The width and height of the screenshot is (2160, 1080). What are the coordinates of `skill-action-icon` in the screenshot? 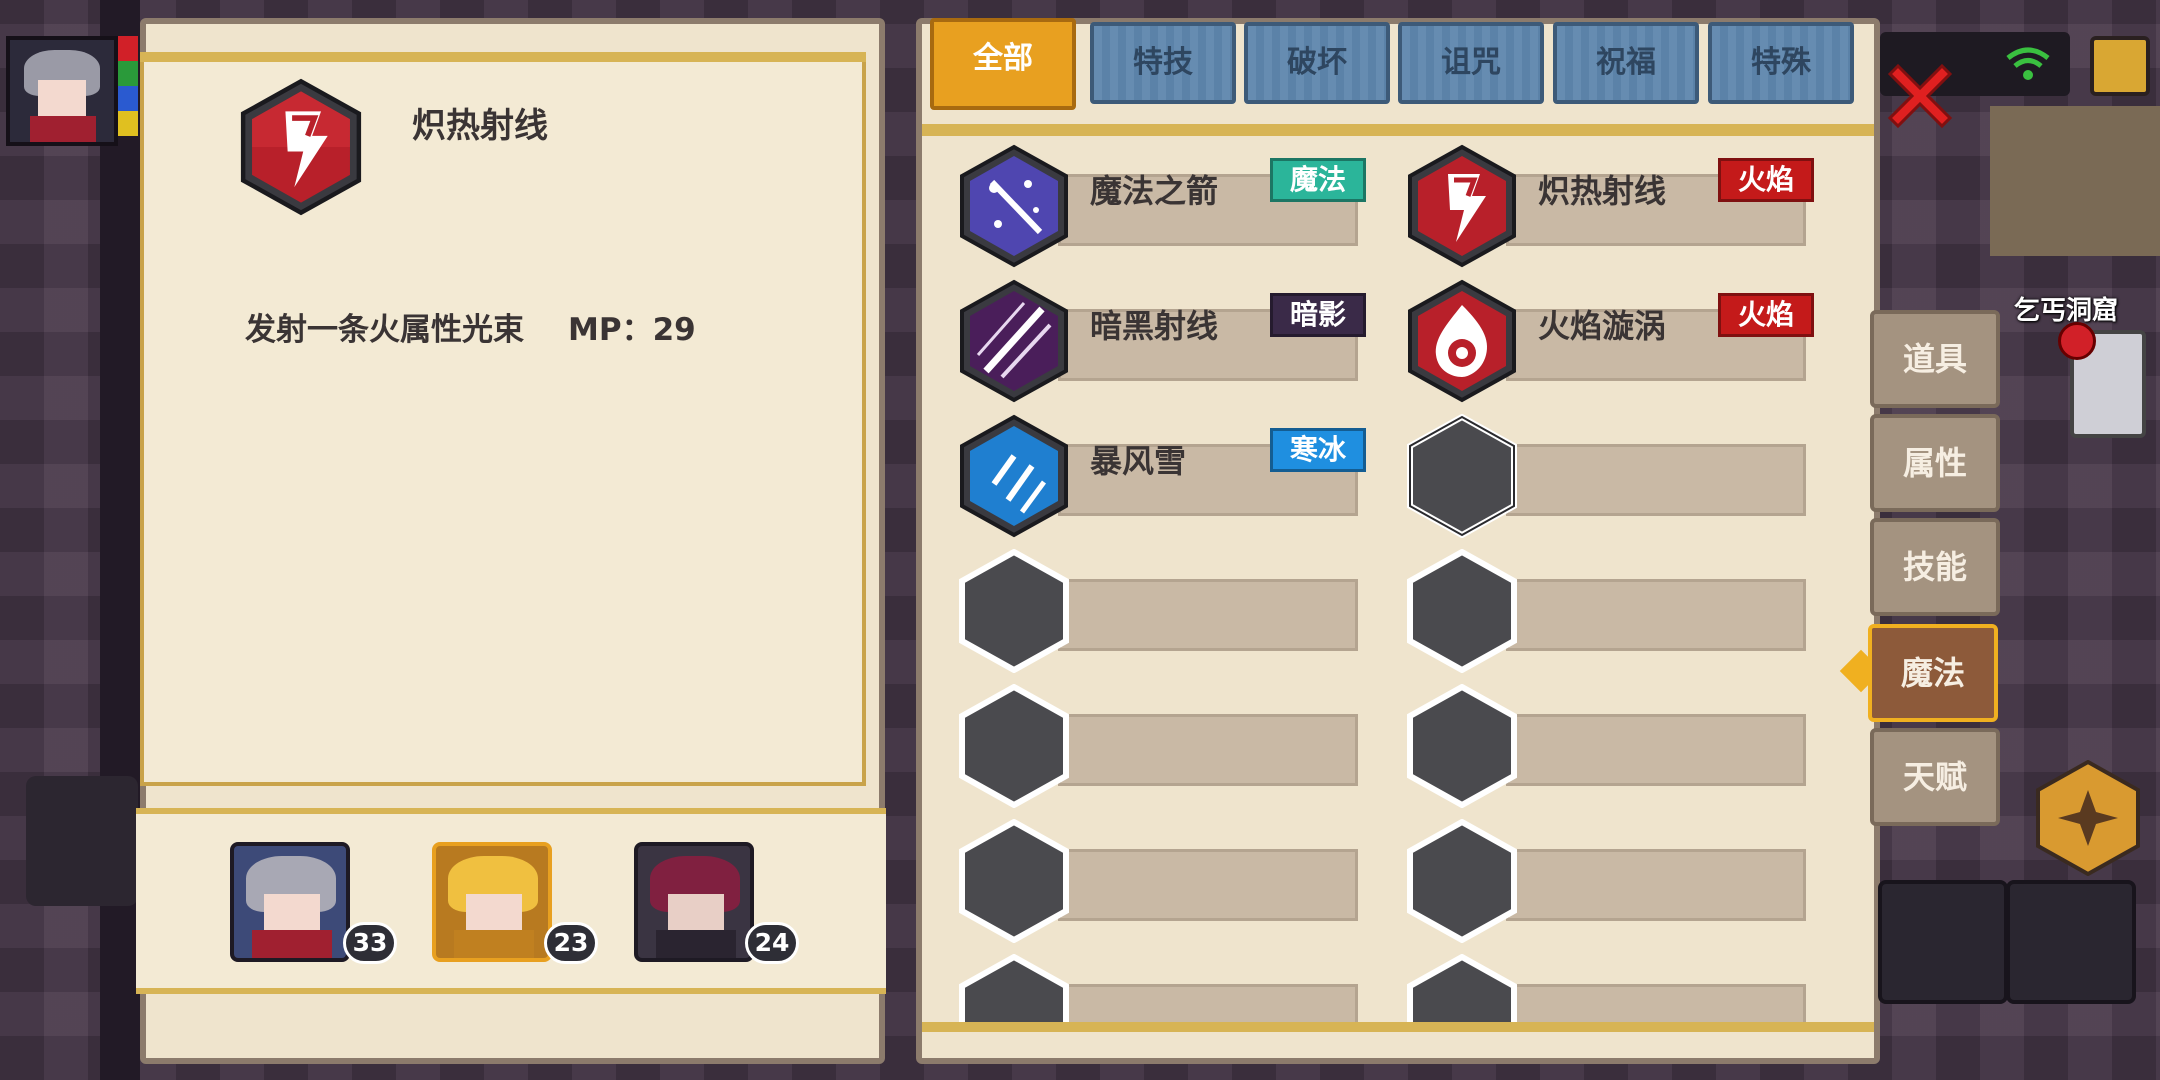 It's located at (2088, 818).